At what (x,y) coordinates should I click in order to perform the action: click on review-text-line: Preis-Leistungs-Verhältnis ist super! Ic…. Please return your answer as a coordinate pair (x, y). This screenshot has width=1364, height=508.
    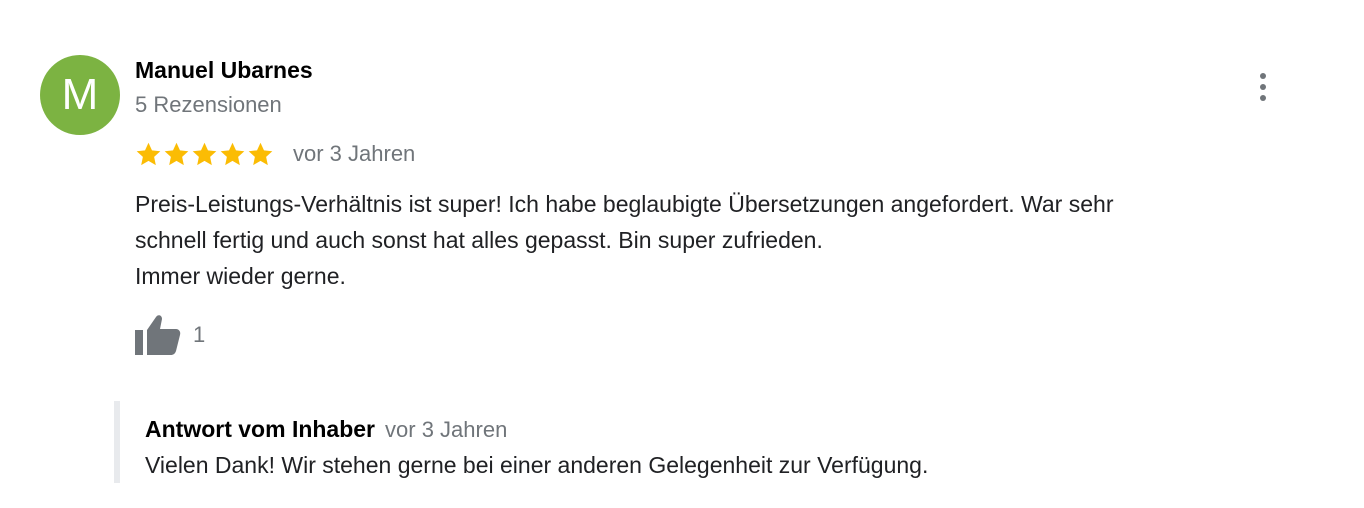
    Looking at the image, I should click on (624, 204).